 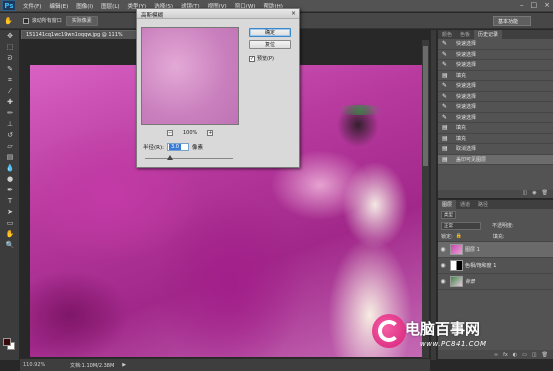 What do you see at coordinates (10, 179) in the screenshot?
I see `dodge-tool-icon: ●` at bounding box center [10, 179].